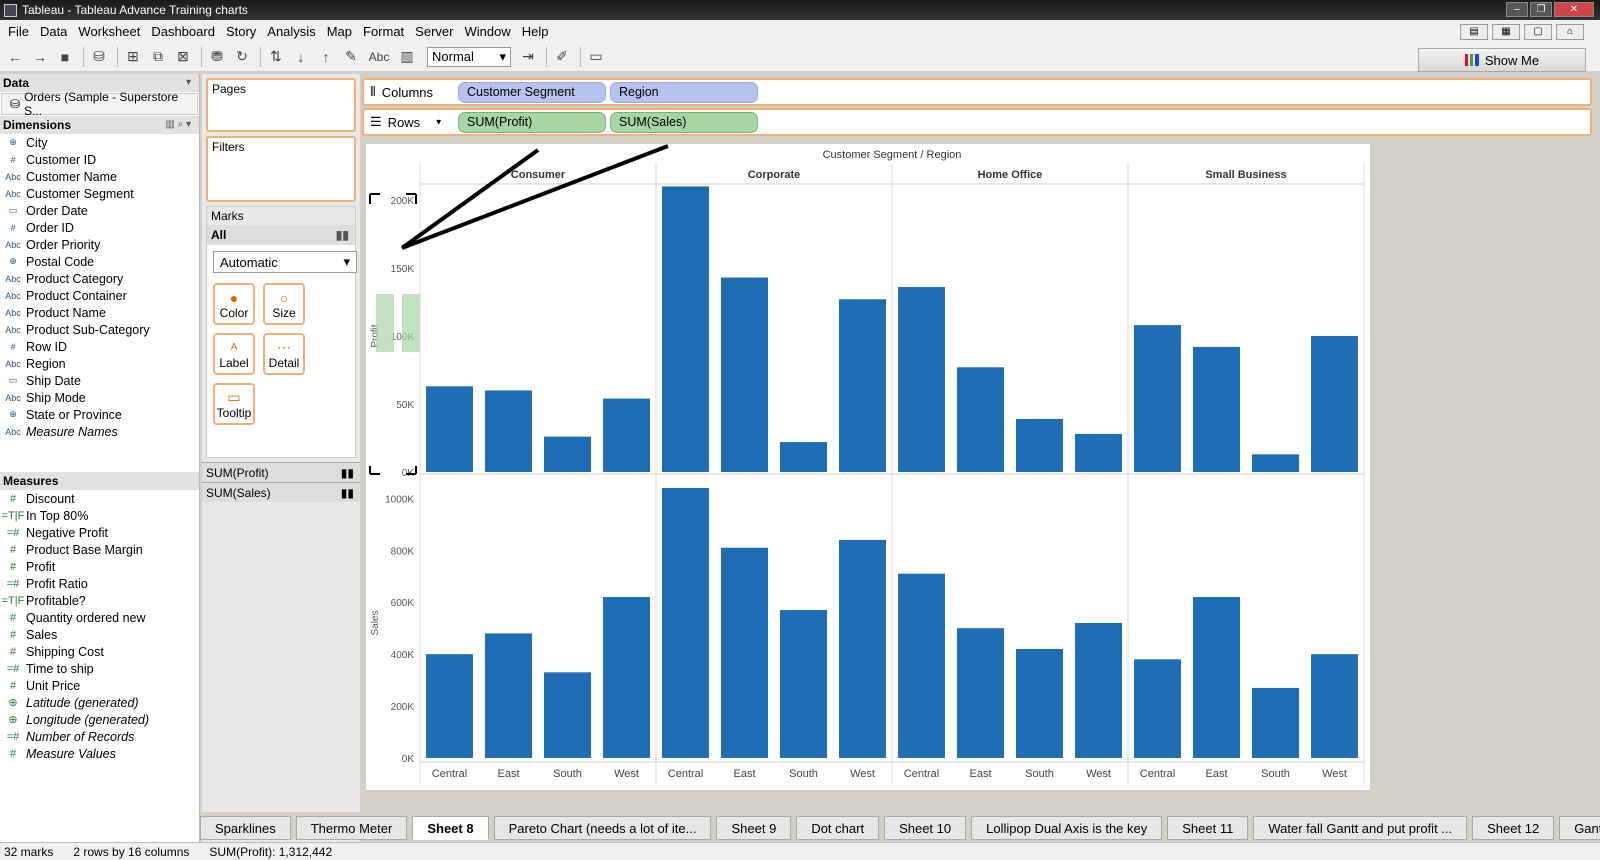 The width and height of the screenshot is (1600, 860). Describe the element at coordinates (326, 57) in the screenshot. I see `sort-desc-icon: ↑` at that location.